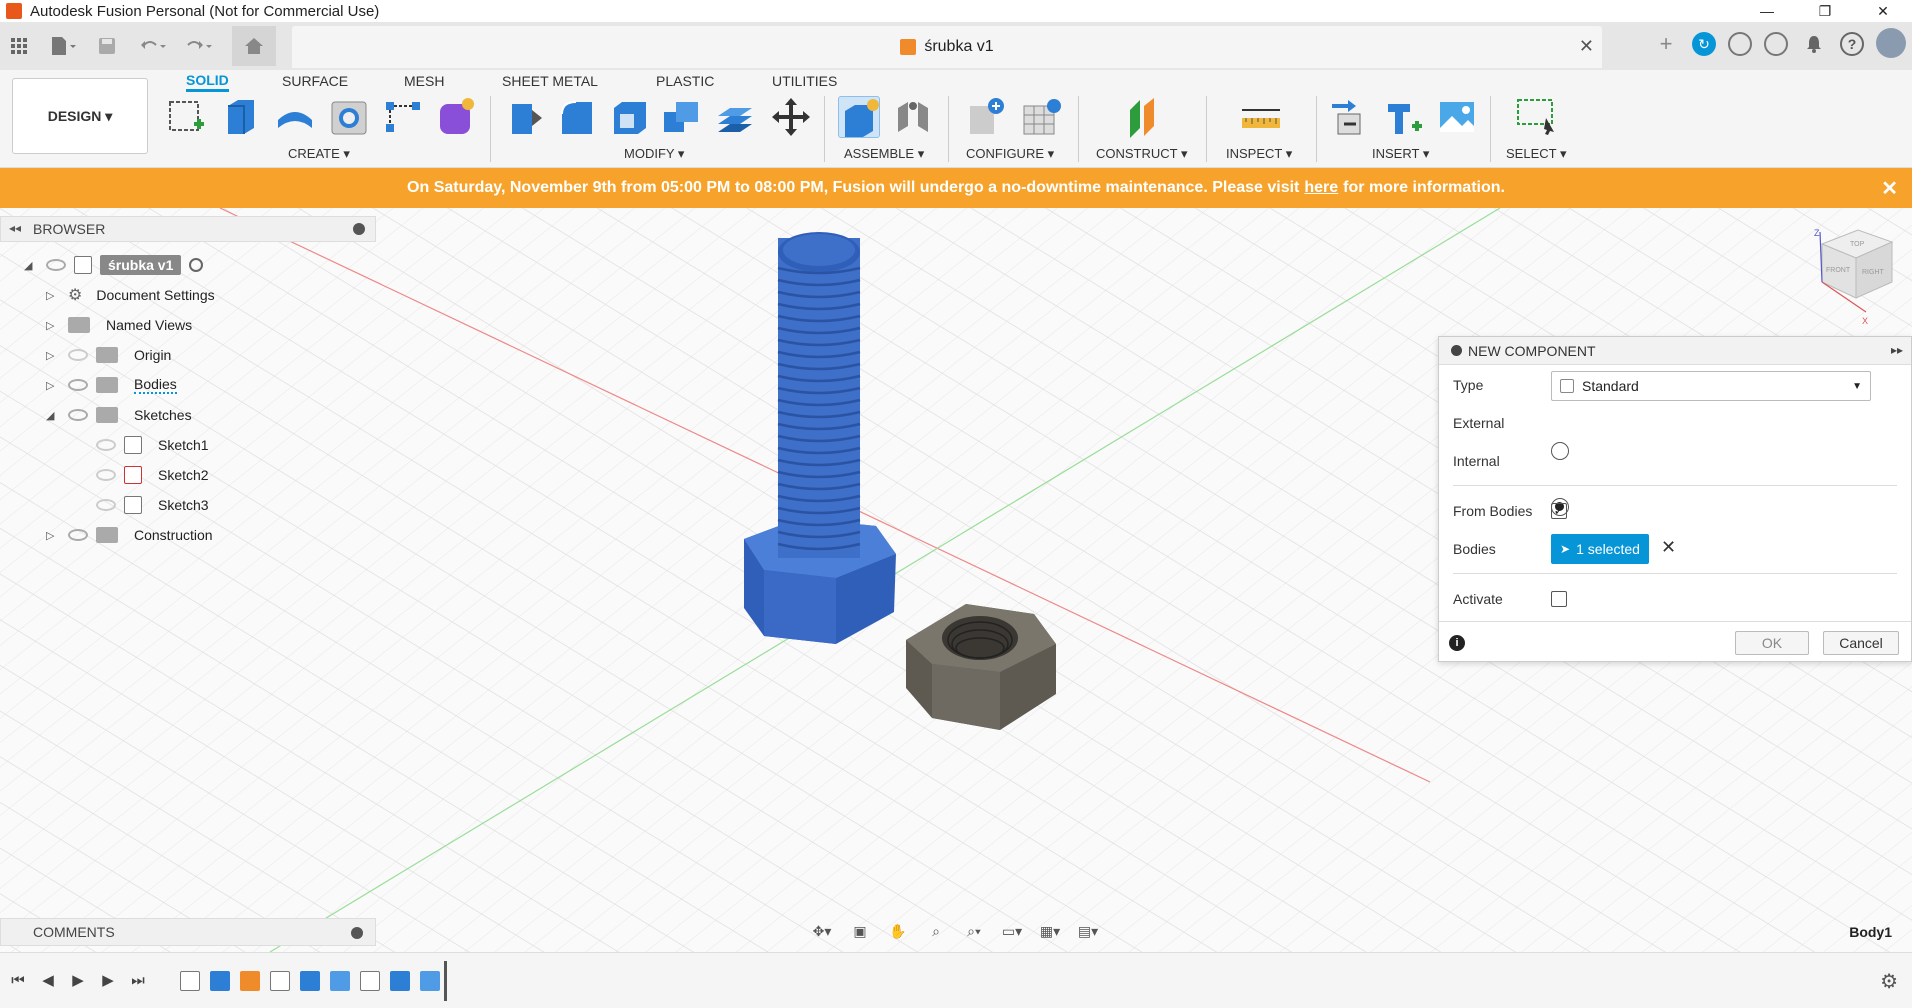  What do you see at coordinates (1861, 643) in the screenshot?
I see `cancel-button: Cancel` at bounding box center [1861, 643].